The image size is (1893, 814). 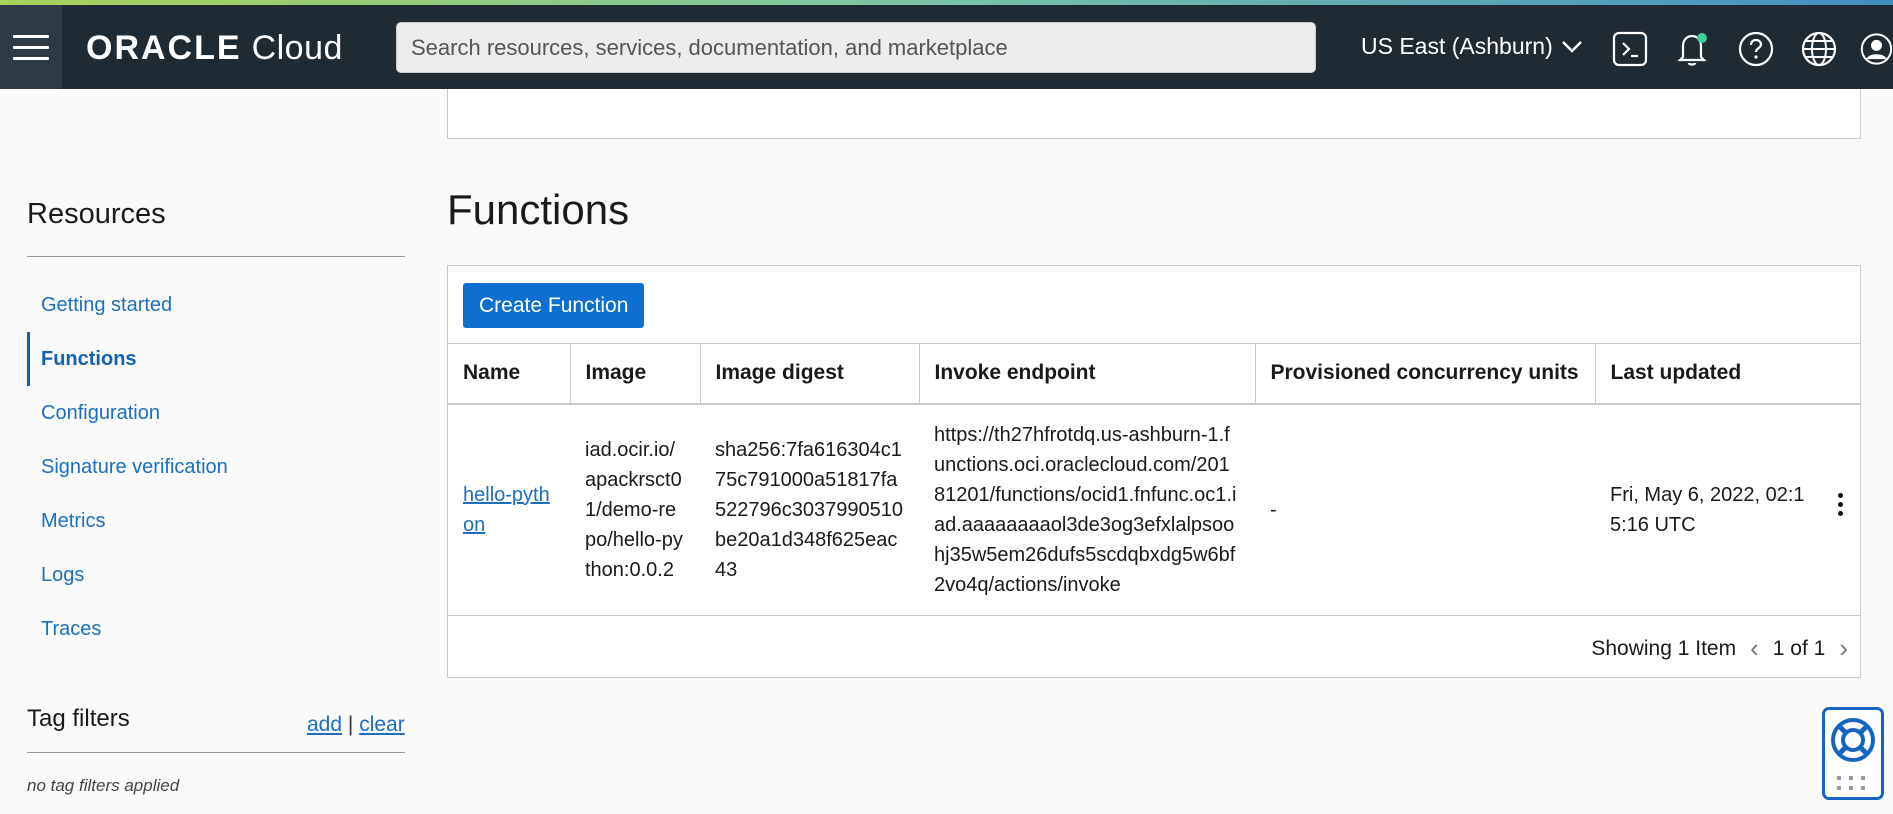 What do you see at coordinates (1571, 46) in the screenshot?
I see `chevron-down-icon` at bounding box center [1571, 46].